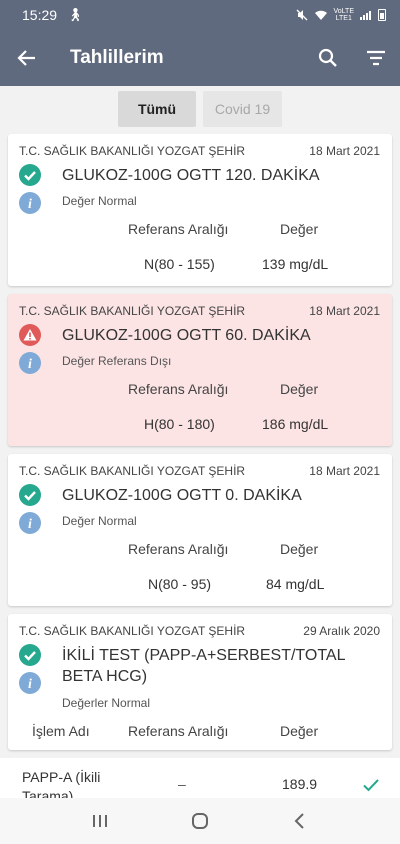 This screenshot has width=400, height=844. I want to click on back-button, so click(27, 58).